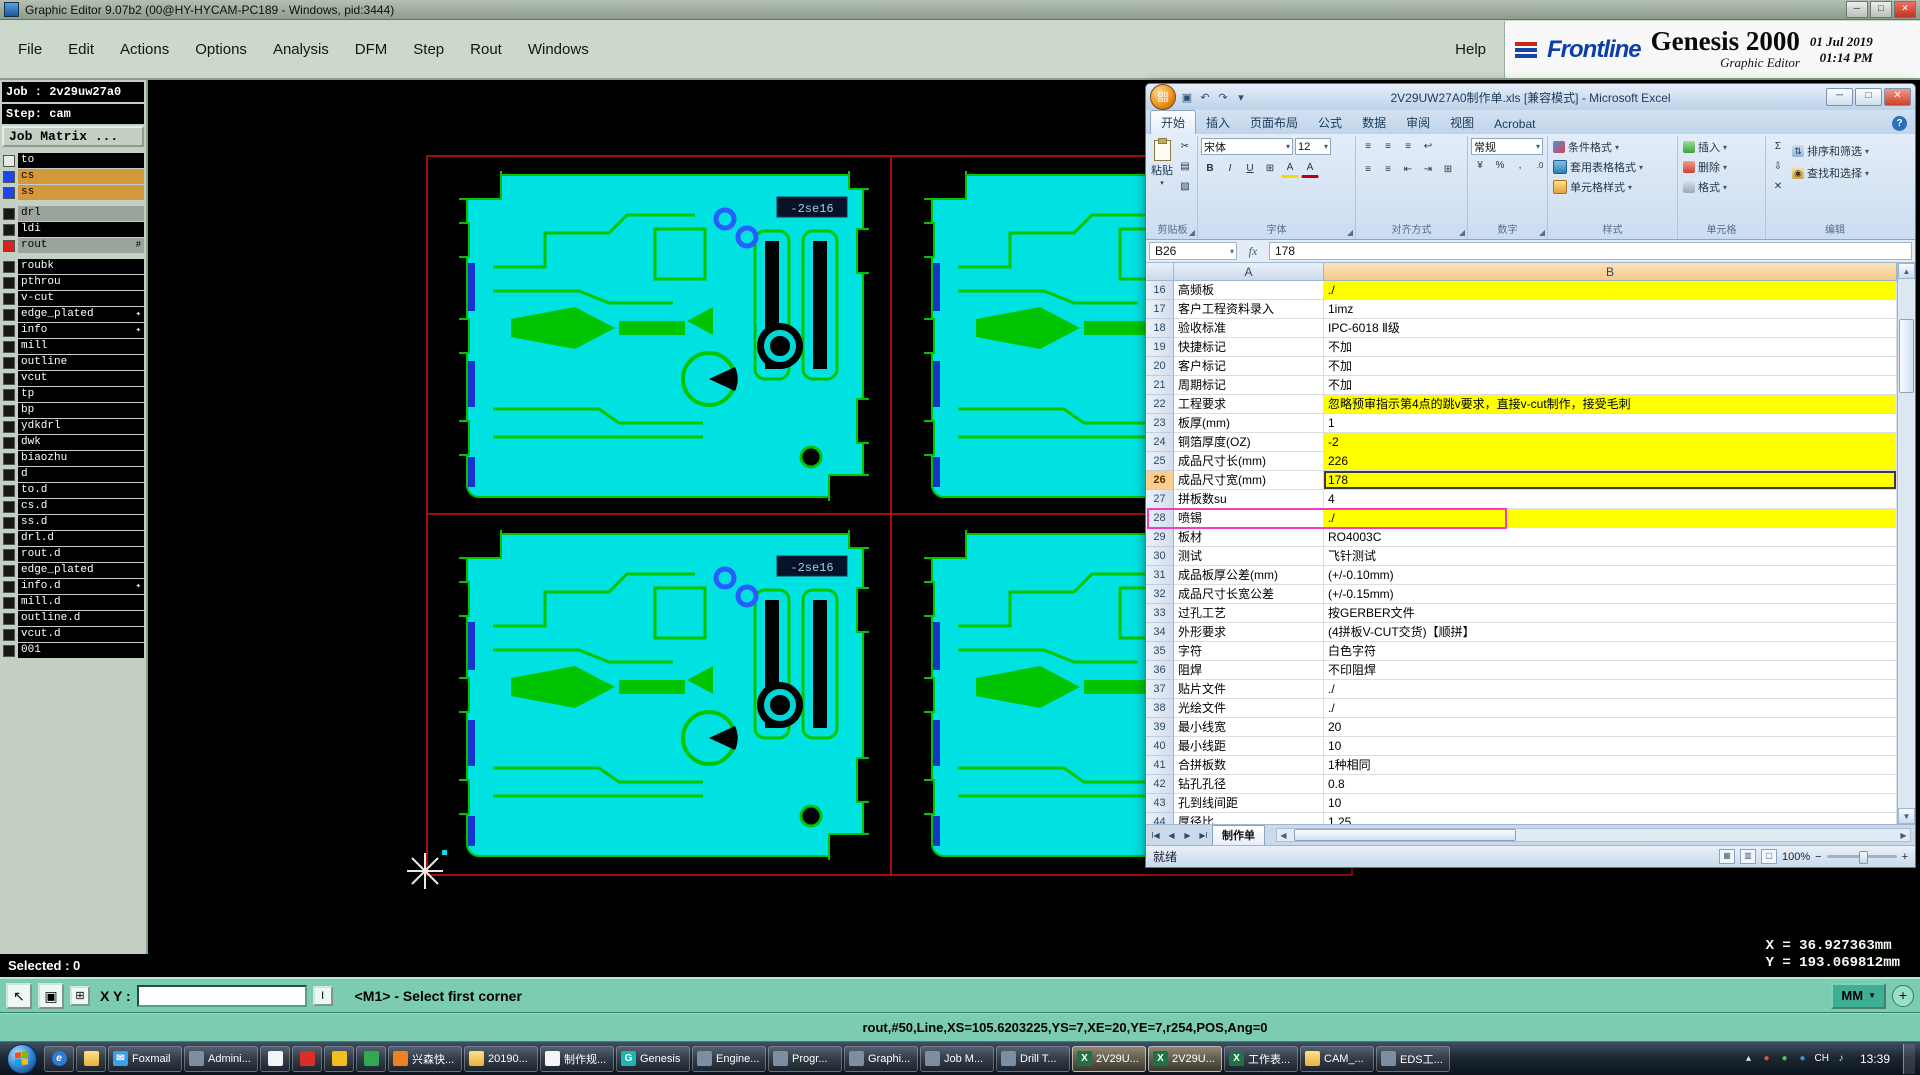 The image size is (1920, 1075). I want to click on cell-B22: 忽略预审指示第4点的跳v要求，直接v-cut制作，接受毛刺, so click(1610, 404).